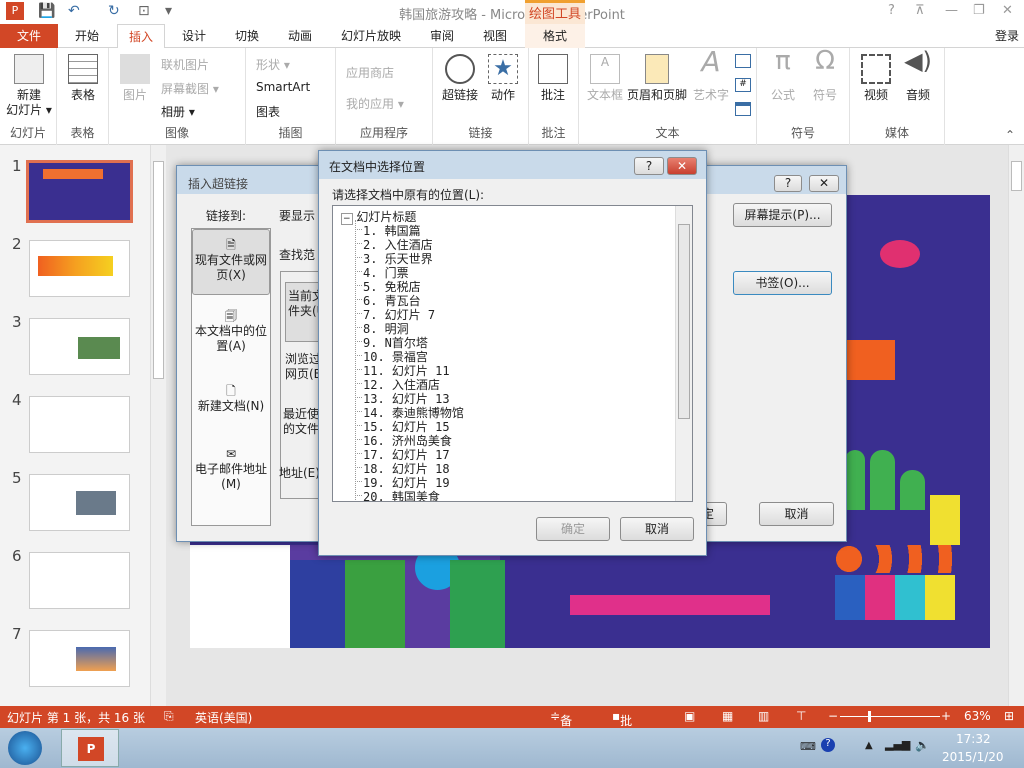 This screenshot has width=1024, height=768. Describe the element at coordinates (763, 716) in the screenshot. I see `reading-view-icon: ▥` at that location.